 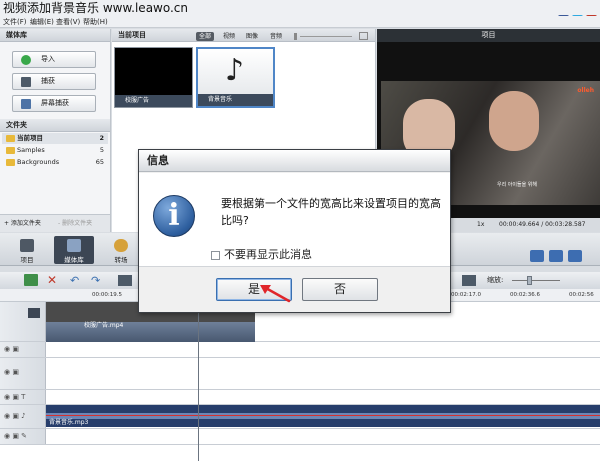 I want to click on preview-header: 项目, so click(x=488, y=35).